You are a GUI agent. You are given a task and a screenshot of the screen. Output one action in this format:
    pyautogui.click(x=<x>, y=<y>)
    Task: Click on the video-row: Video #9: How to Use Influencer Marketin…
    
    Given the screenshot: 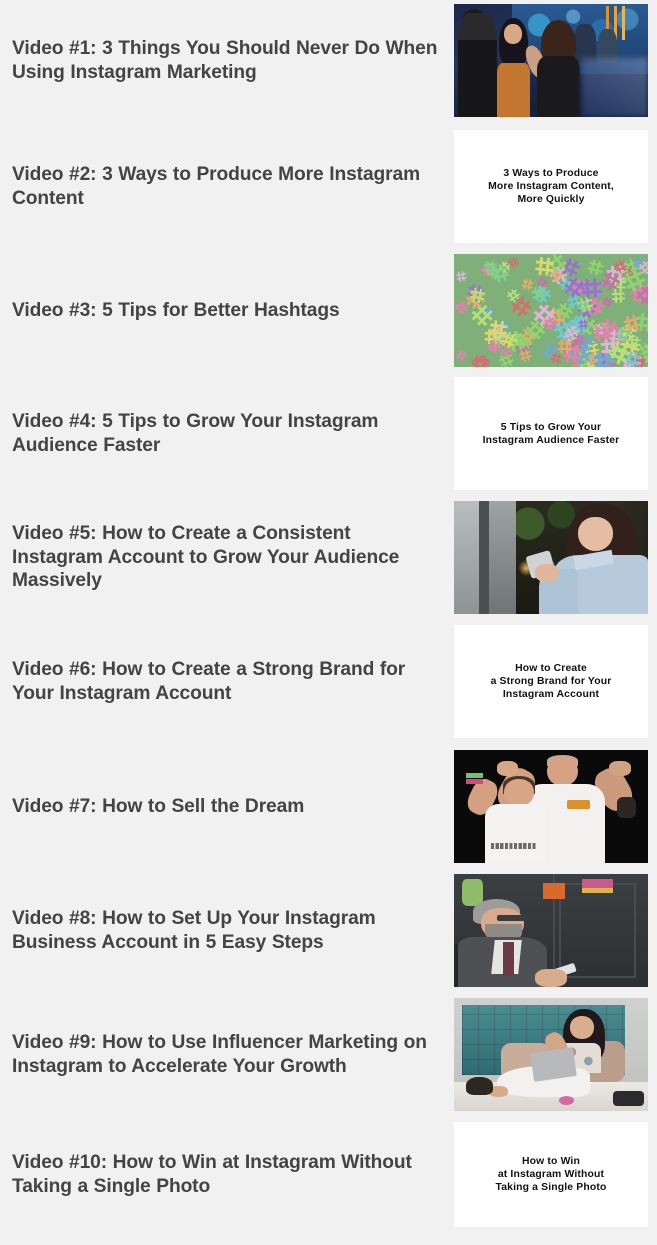 What is the action you would take?
    pyautogui.click(x=328, y=1054)
    